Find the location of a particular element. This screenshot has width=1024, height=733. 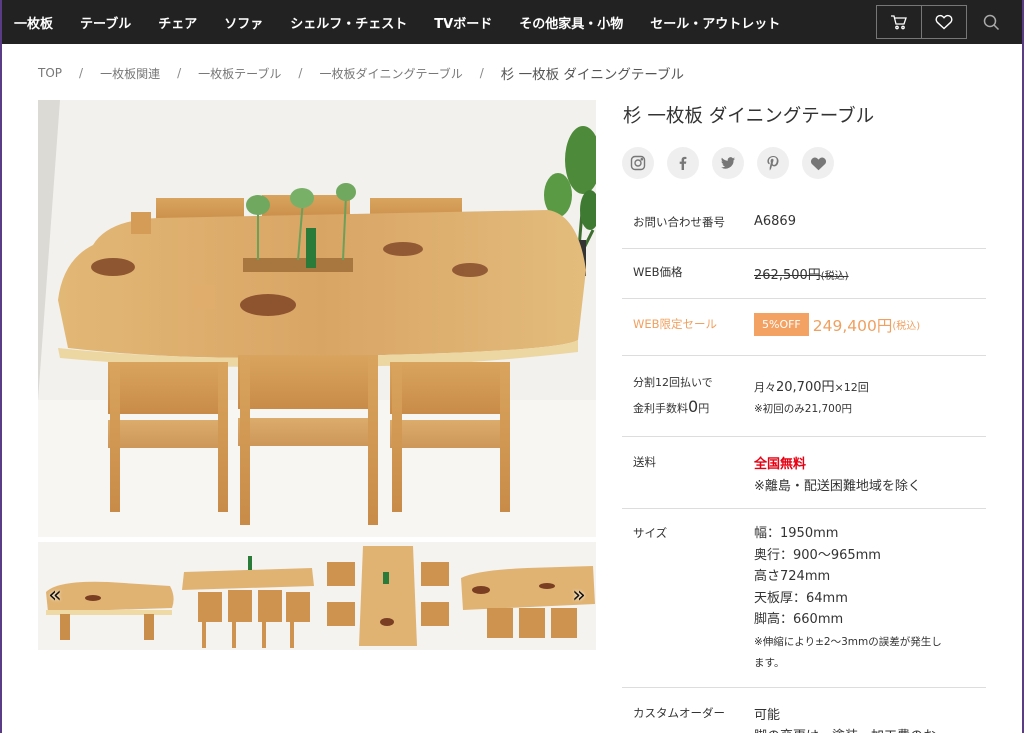

twitter-icon is located at coordinates (728, 163).